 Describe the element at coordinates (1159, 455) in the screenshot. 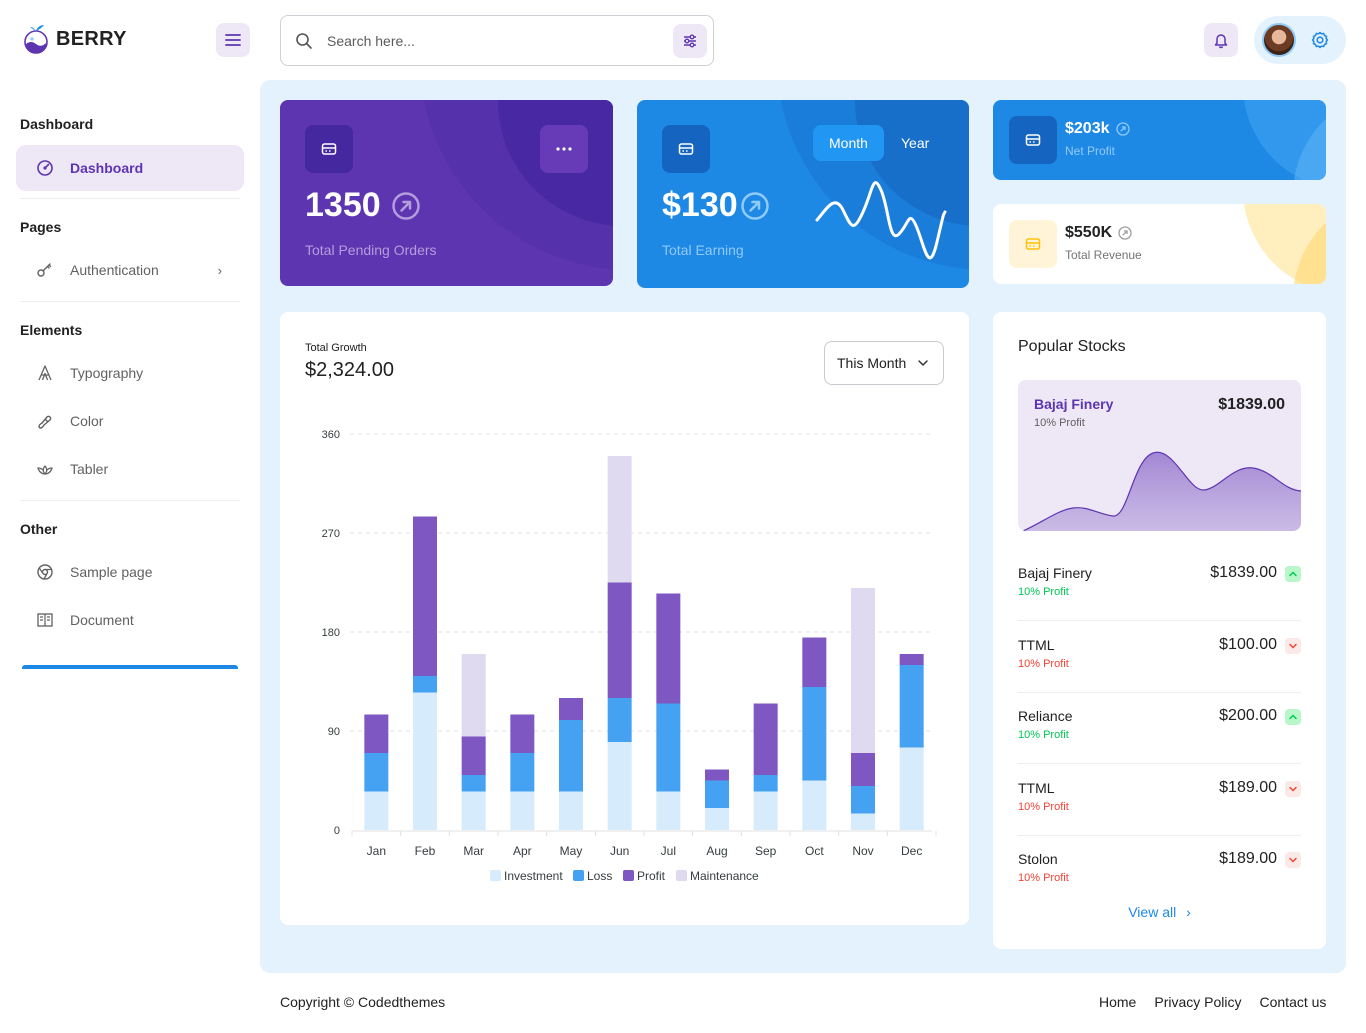

I see `featured-stock-card: Bajaj Finery 10% Profit $1839.00` at that location.